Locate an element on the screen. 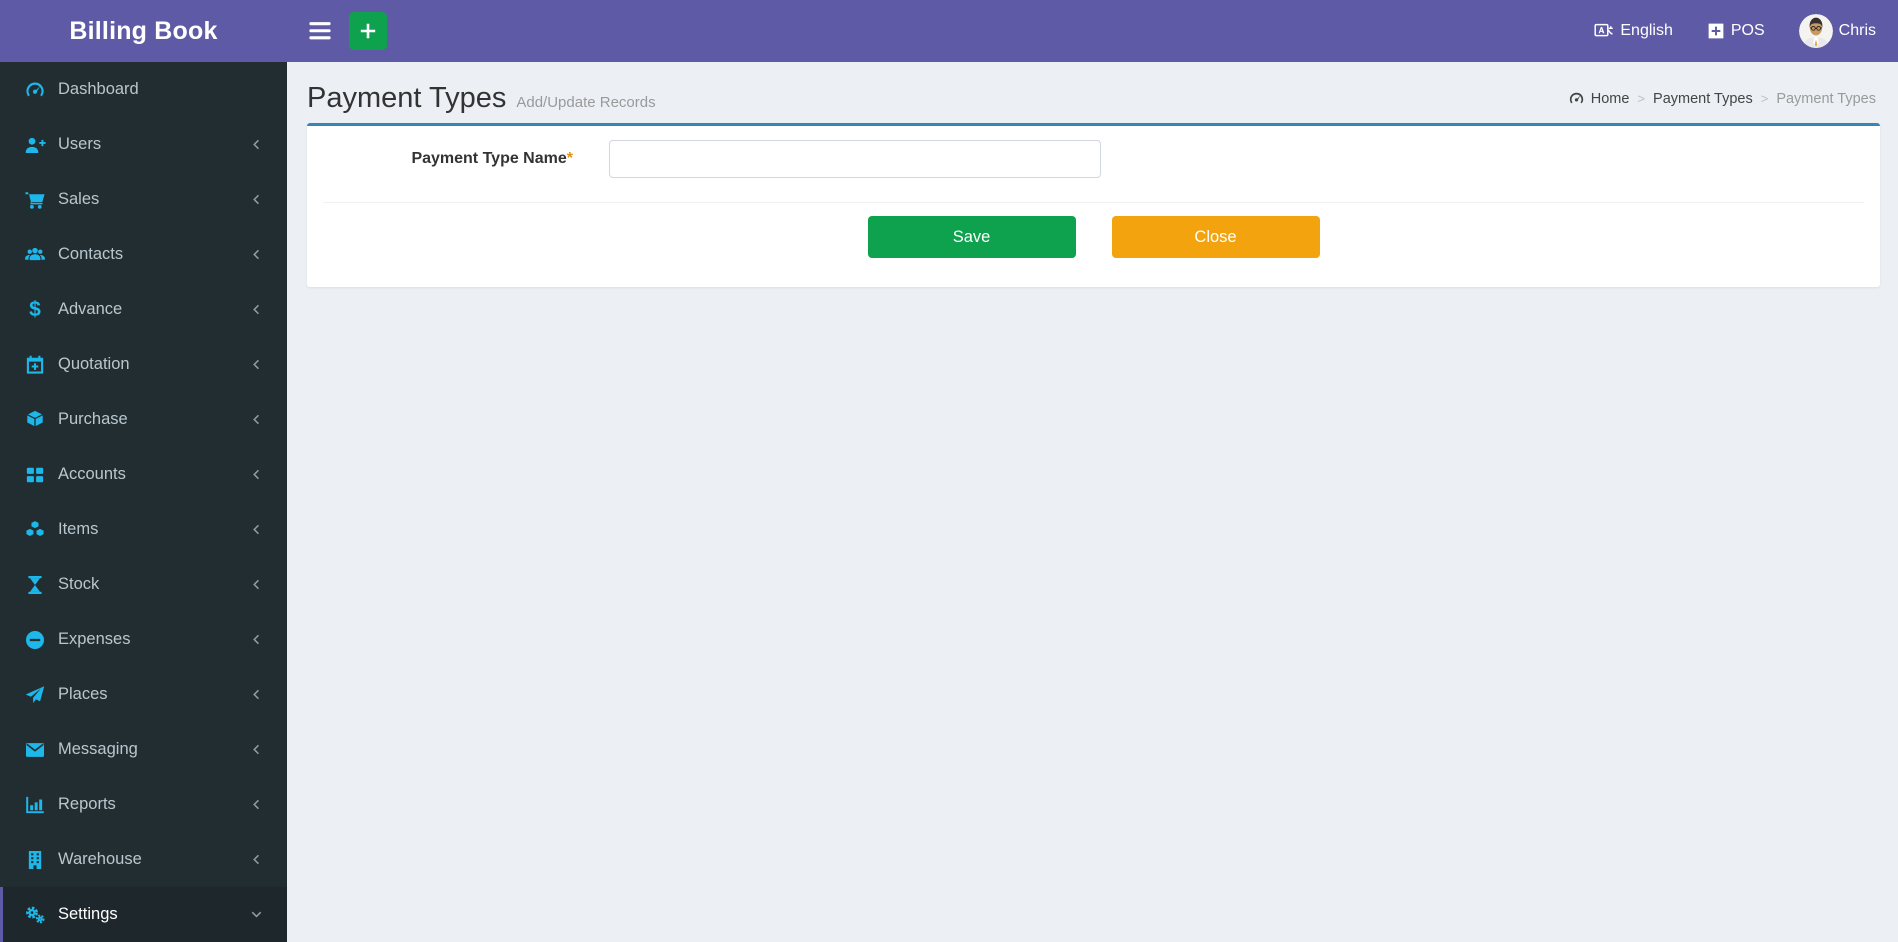 Image resolution: width=1898 pixels, height=942 pixels. grid-icon is located at coordinates (35, 475).